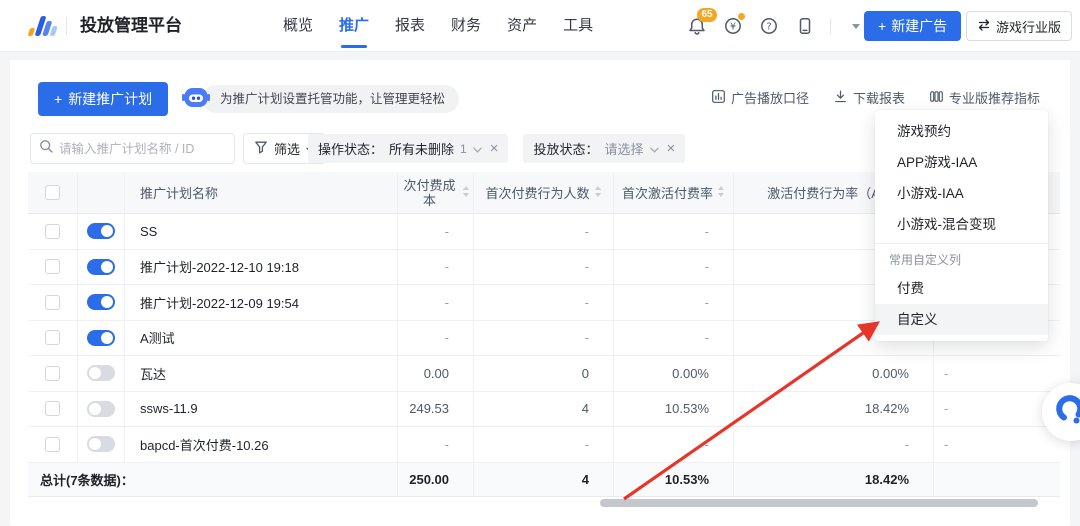 The height and width of the screenshot is (526, 1080). What do you see at coordinates (261, 192) in the screenshot?
I see `column-header-plan-name: 推广计划名称` at bounding box center [261, 192].